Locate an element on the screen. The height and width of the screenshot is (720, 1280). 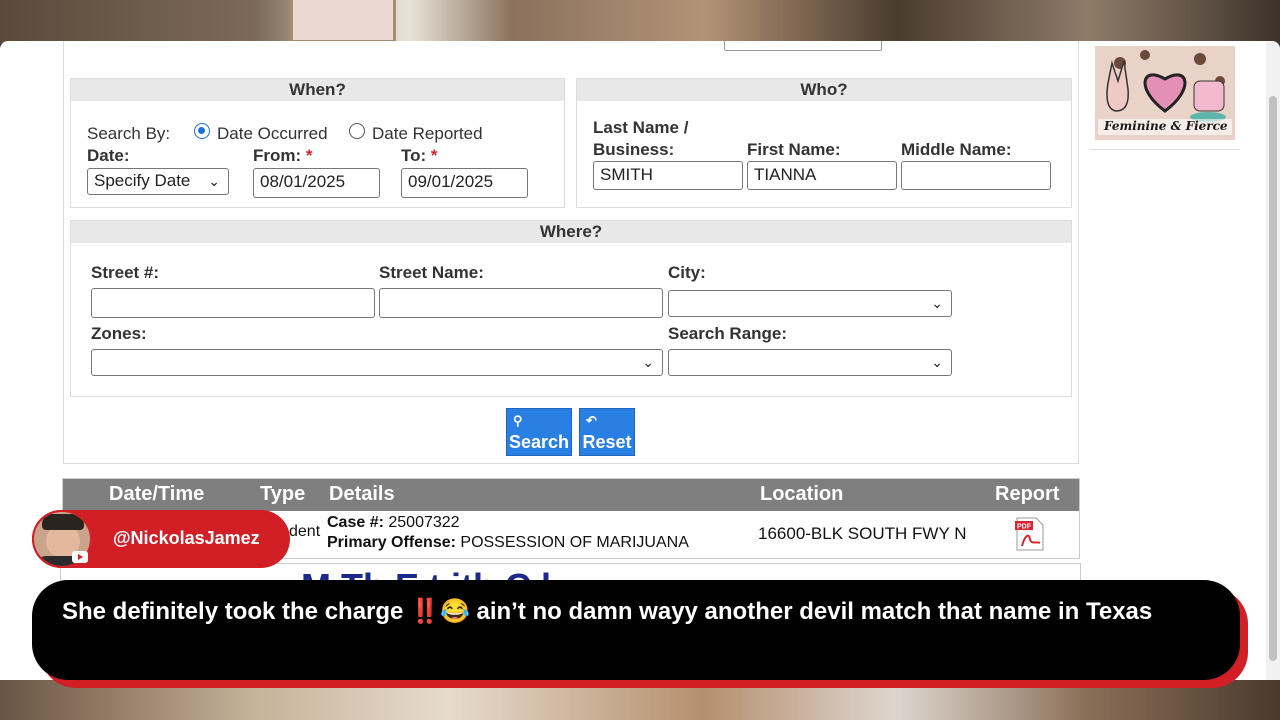
case-number: Case #: 25007322 is located at coordinates (393, 522).